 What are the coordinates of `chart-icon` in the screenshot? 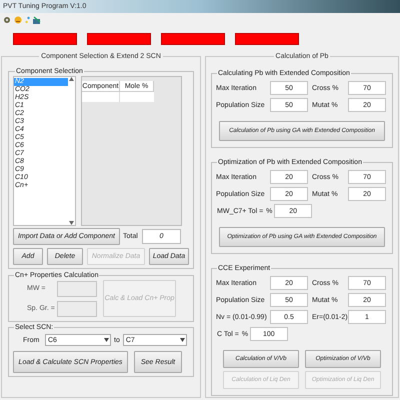 It's located at (37, 20).